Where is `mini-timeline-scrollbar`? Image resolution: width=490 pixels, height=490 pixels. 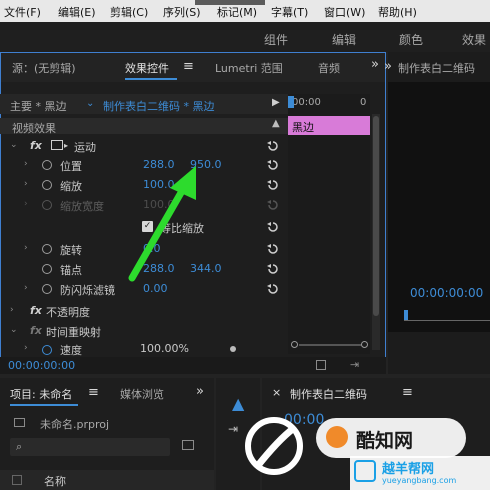 mini-timeline-scrollbar is located at coordinates (330, 345).